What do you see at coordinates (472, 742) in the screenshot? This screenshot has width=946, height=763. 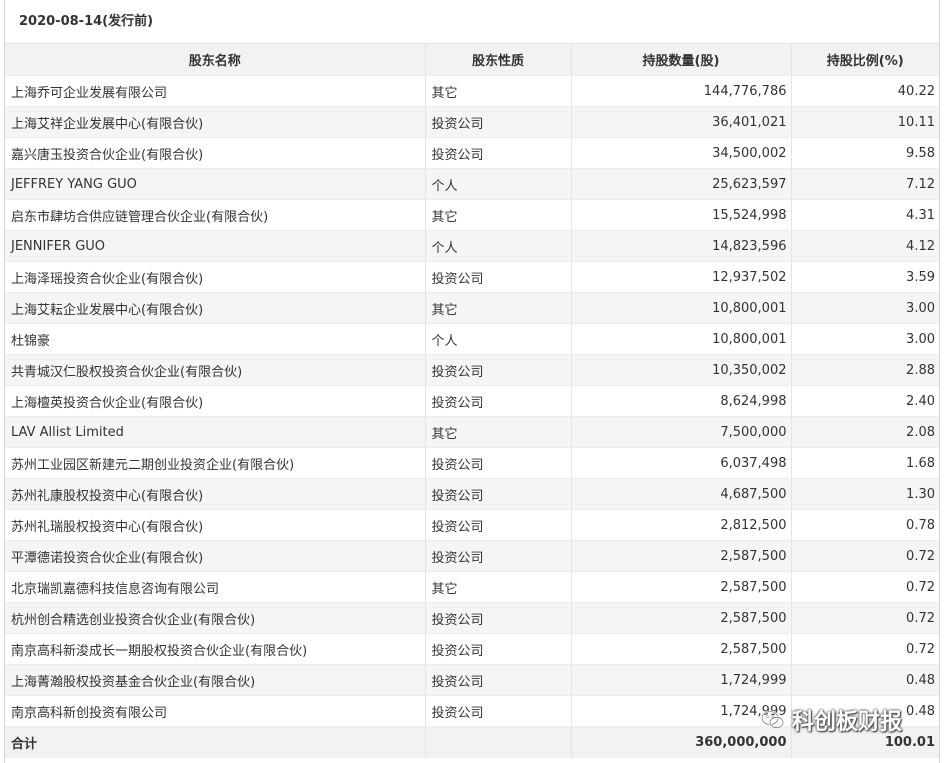 I see `total-row: 合计 360,000,000 100.01` at bounding box center [472, 742].